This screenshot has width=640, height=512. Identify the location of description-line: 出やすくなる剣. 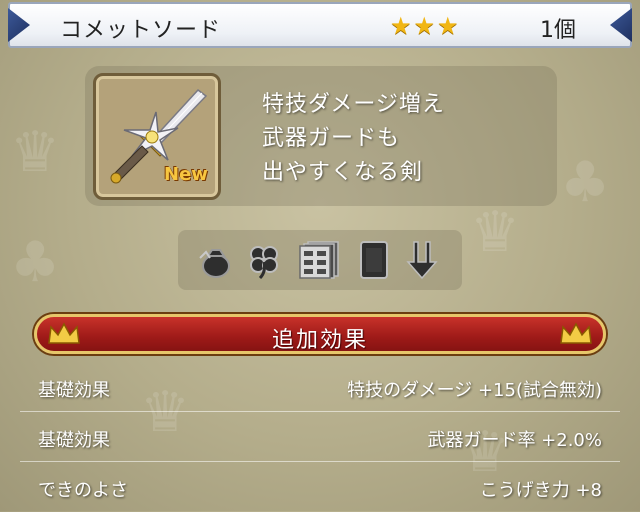
(343, 172).